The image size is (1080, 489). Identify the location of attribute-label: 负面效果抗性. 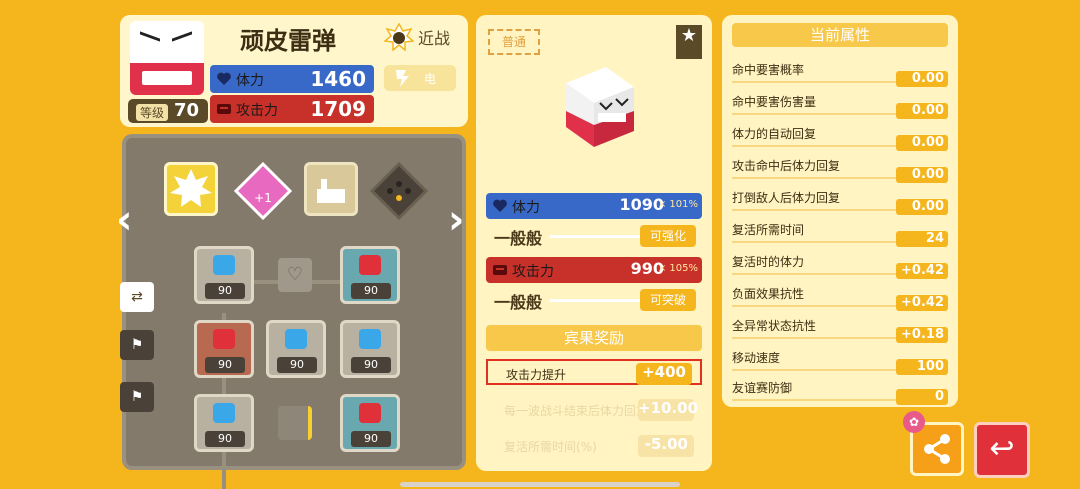
(768, 294).